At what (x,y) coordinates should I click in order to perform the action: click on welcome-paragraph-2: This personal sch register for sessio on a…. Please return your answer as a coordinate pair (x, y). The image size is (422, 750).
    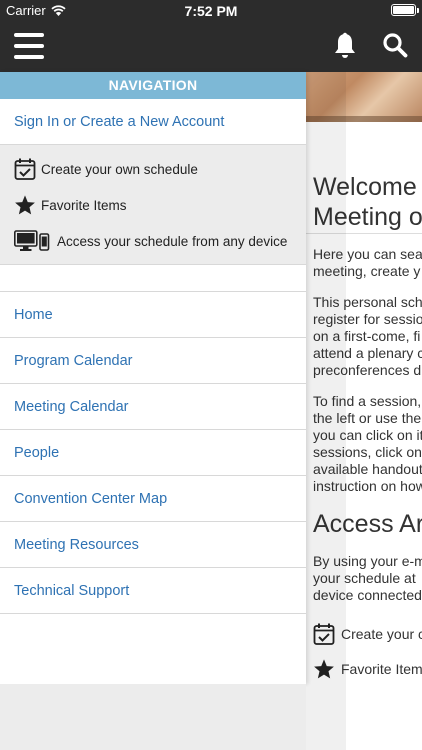
    Looking at the image, I should click on (367, 336).